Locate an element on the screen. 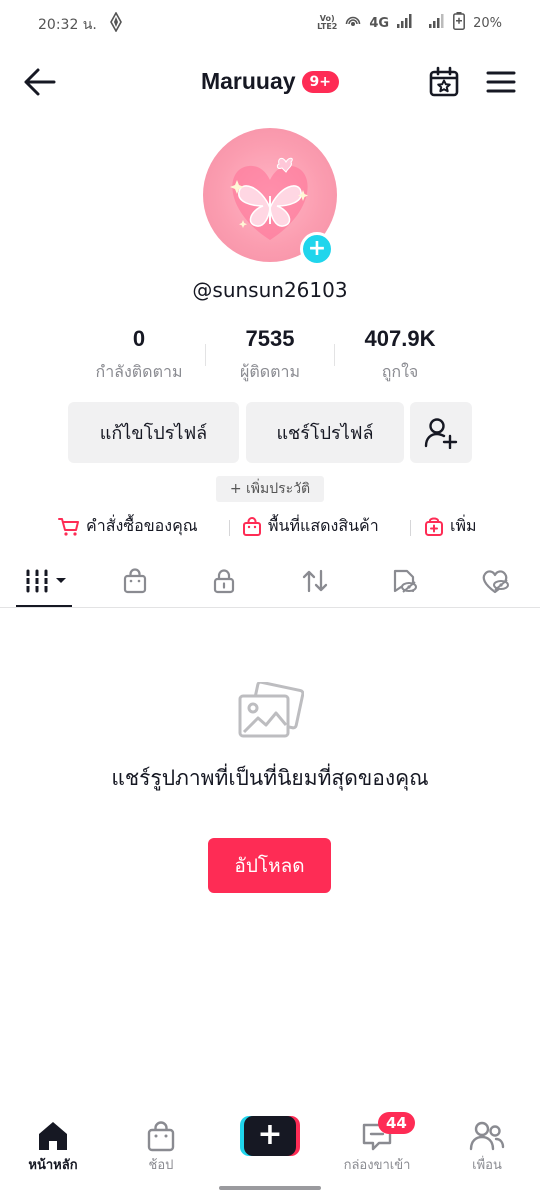 The width and height of the screenshot is (540, 1200). lock-icon is located at coordinates (224, 581).